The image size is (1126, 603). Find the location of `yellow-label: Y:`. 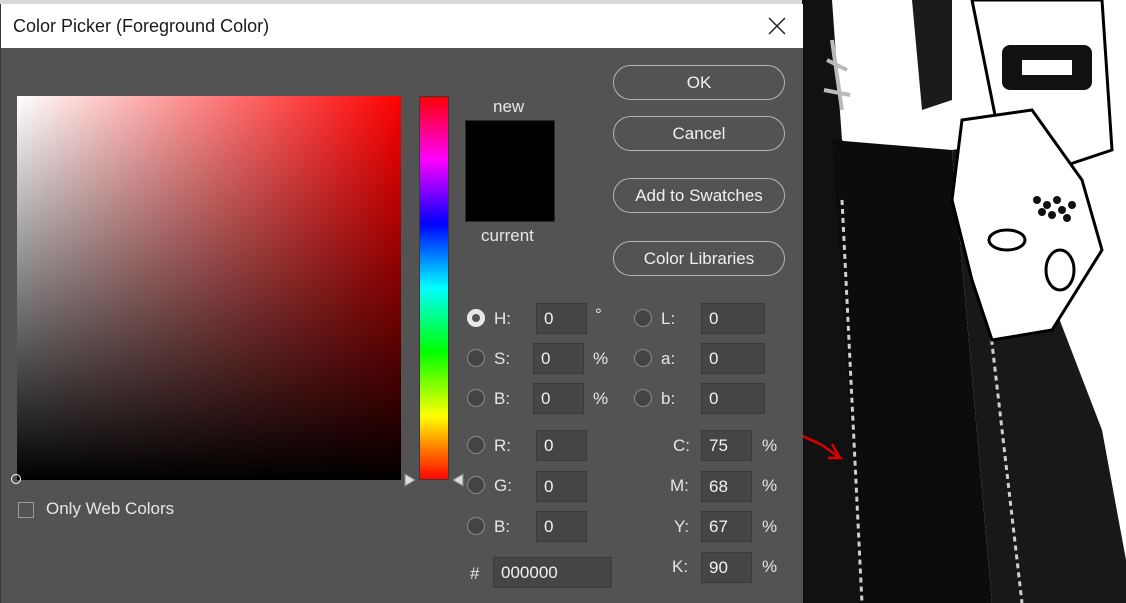

yellow-label: Y: is located at coordinates (682, 526).